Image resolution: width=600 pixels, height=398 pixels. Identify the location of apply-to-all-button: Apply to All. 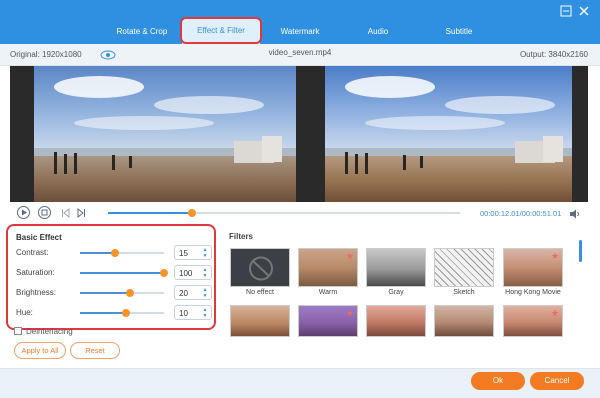
(40, 350).